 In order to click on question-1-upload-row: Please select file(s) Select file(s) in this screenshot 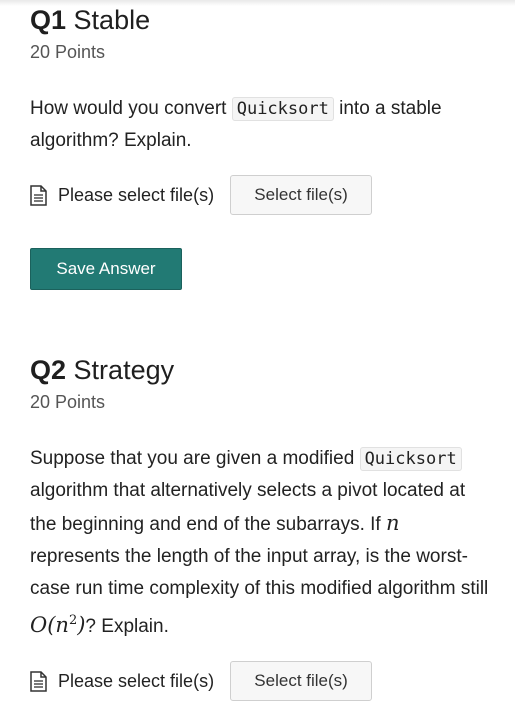, I will do `click(260, 195)`.